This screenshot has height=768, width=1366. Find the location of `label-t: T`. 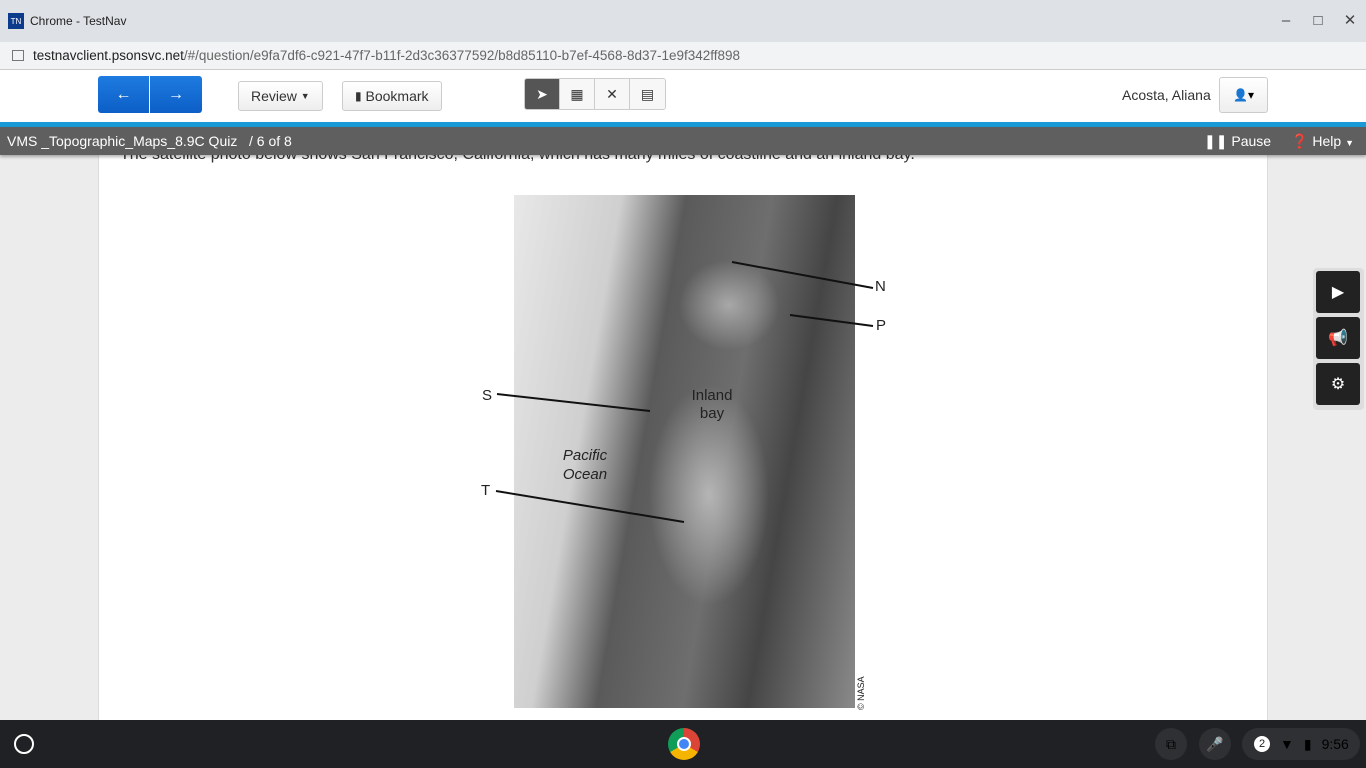

label-t: T is located at coordinates (486, 490).